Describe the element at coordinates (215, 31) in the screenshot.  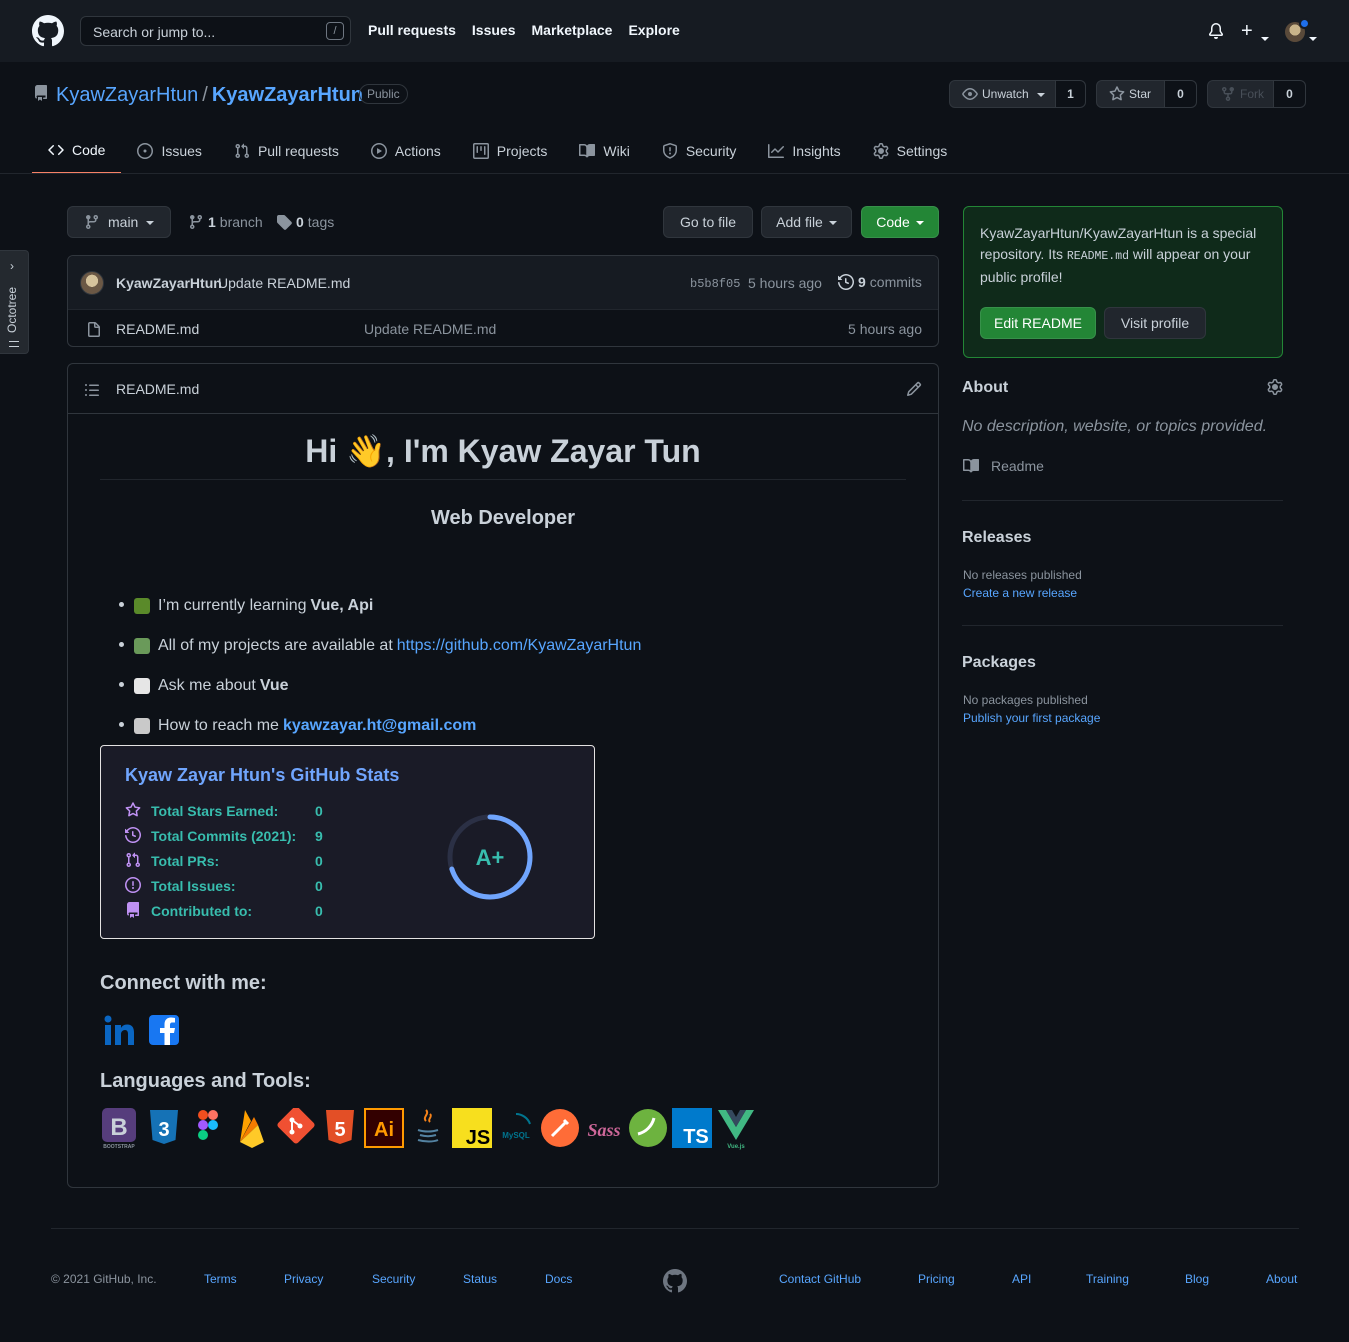
I see `search-input: Search or jump to... /` at that location.